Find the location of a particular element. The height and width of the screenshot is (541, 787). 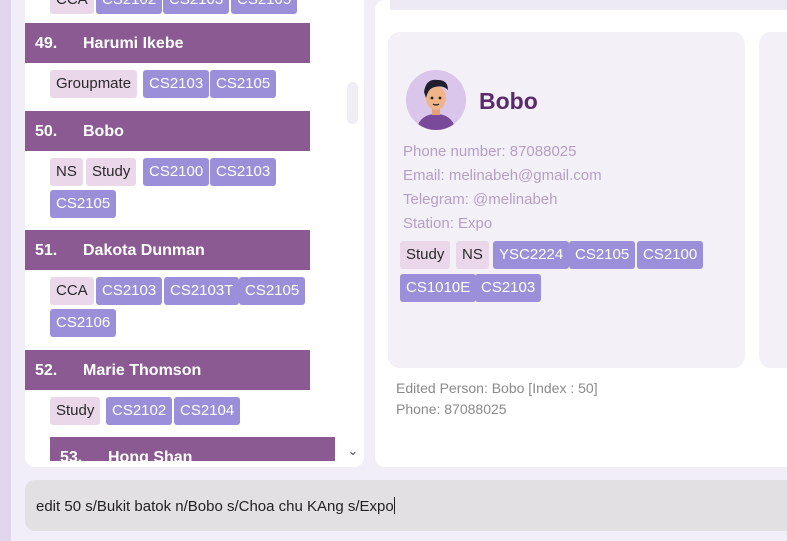

card-name: Bobo is located at coordinates (103, 131).